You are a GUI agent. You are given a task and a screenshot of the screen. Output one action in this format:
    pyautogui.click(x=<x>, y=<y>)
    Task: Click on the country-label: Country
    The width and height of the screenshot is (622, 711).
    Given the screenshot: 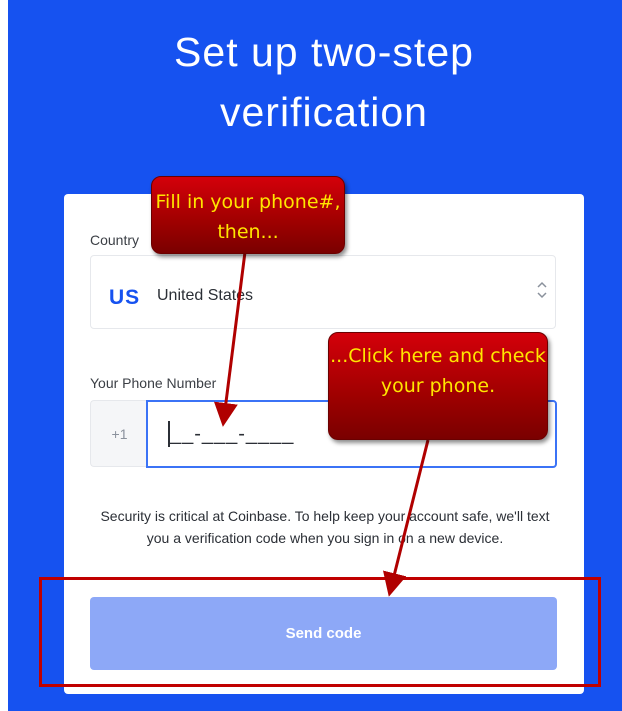 What is the action you would take?
    pyautogui.click(x=115, y=240)
    